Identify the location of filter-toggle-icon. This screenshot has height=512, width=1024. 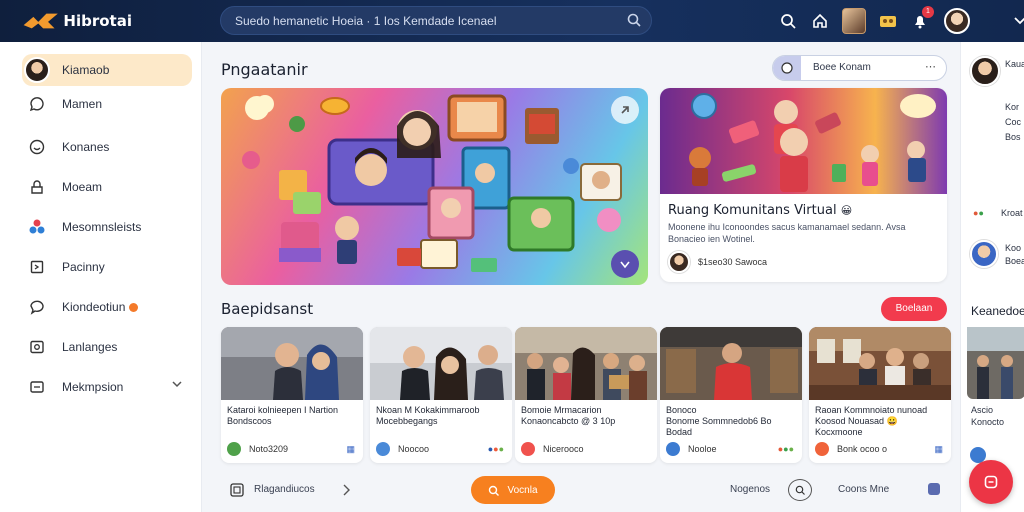
(787, 68).